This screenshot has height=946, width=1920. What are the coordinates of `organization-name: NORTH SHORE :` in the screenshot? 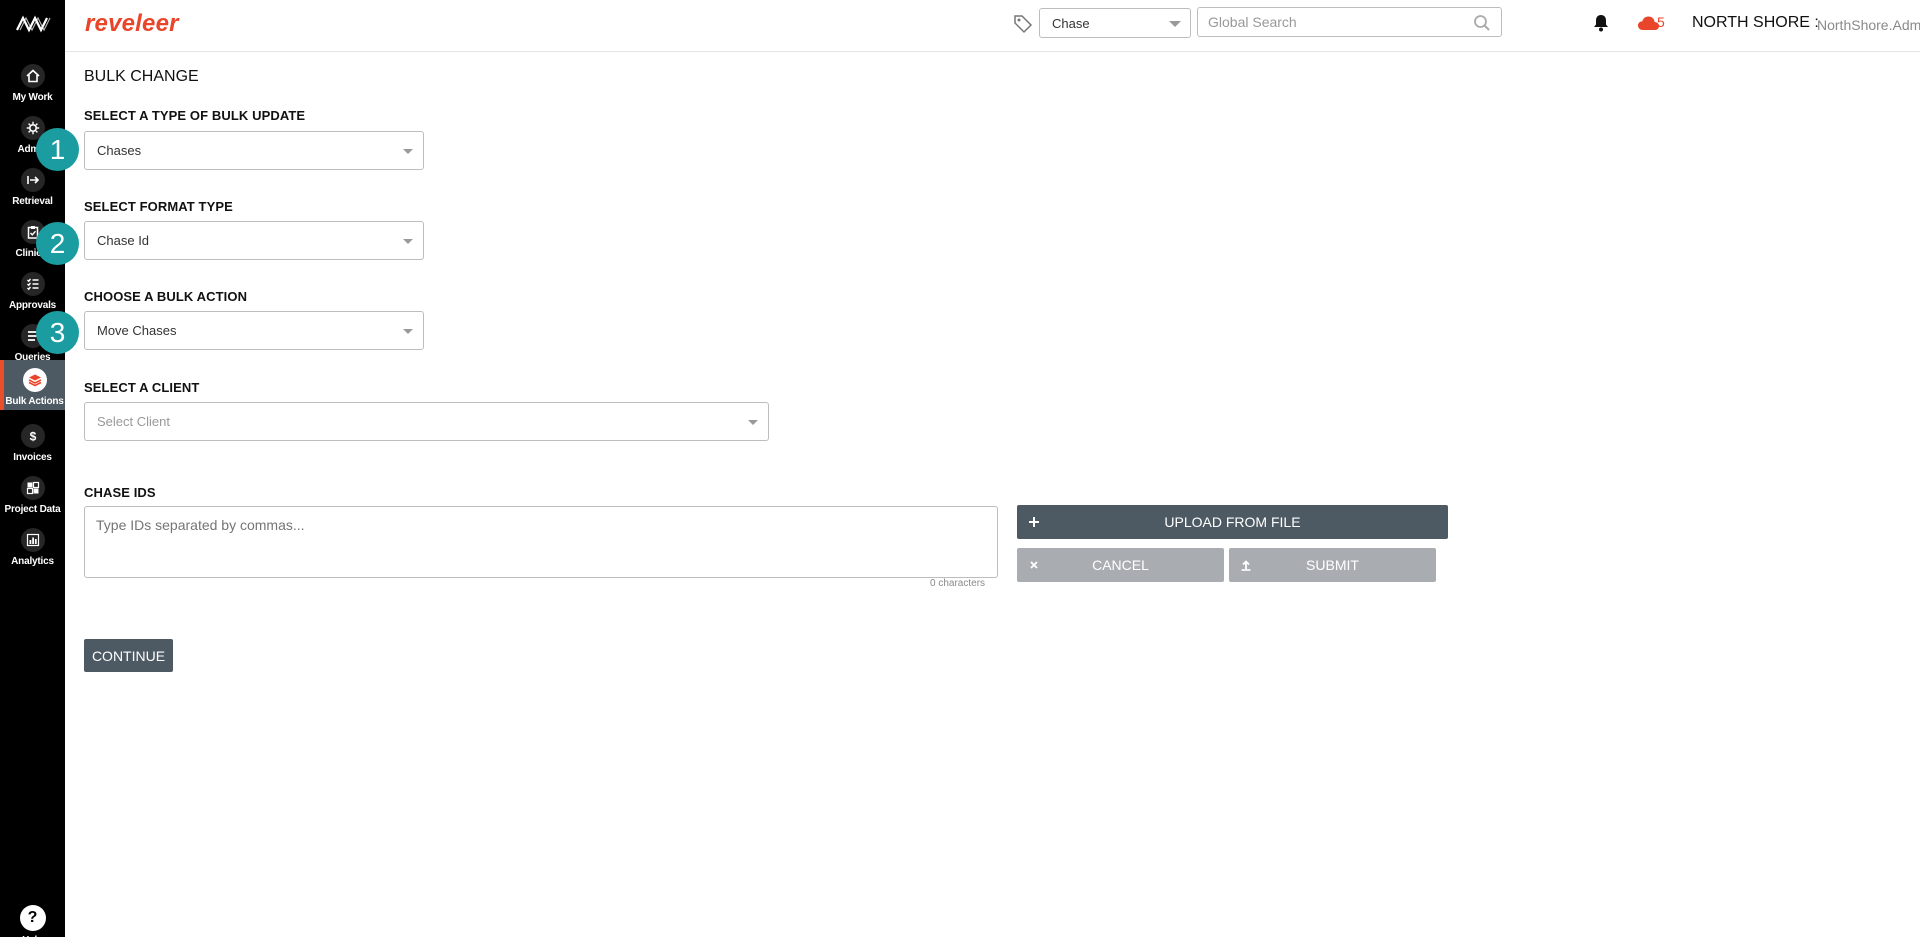 It's located at (1755, 22).